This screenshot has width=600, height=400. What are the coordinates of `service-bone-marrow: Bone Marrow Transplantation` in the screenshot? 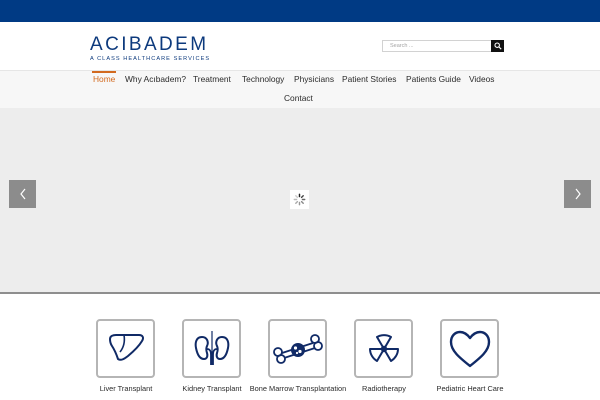 It's located at (298, 356).